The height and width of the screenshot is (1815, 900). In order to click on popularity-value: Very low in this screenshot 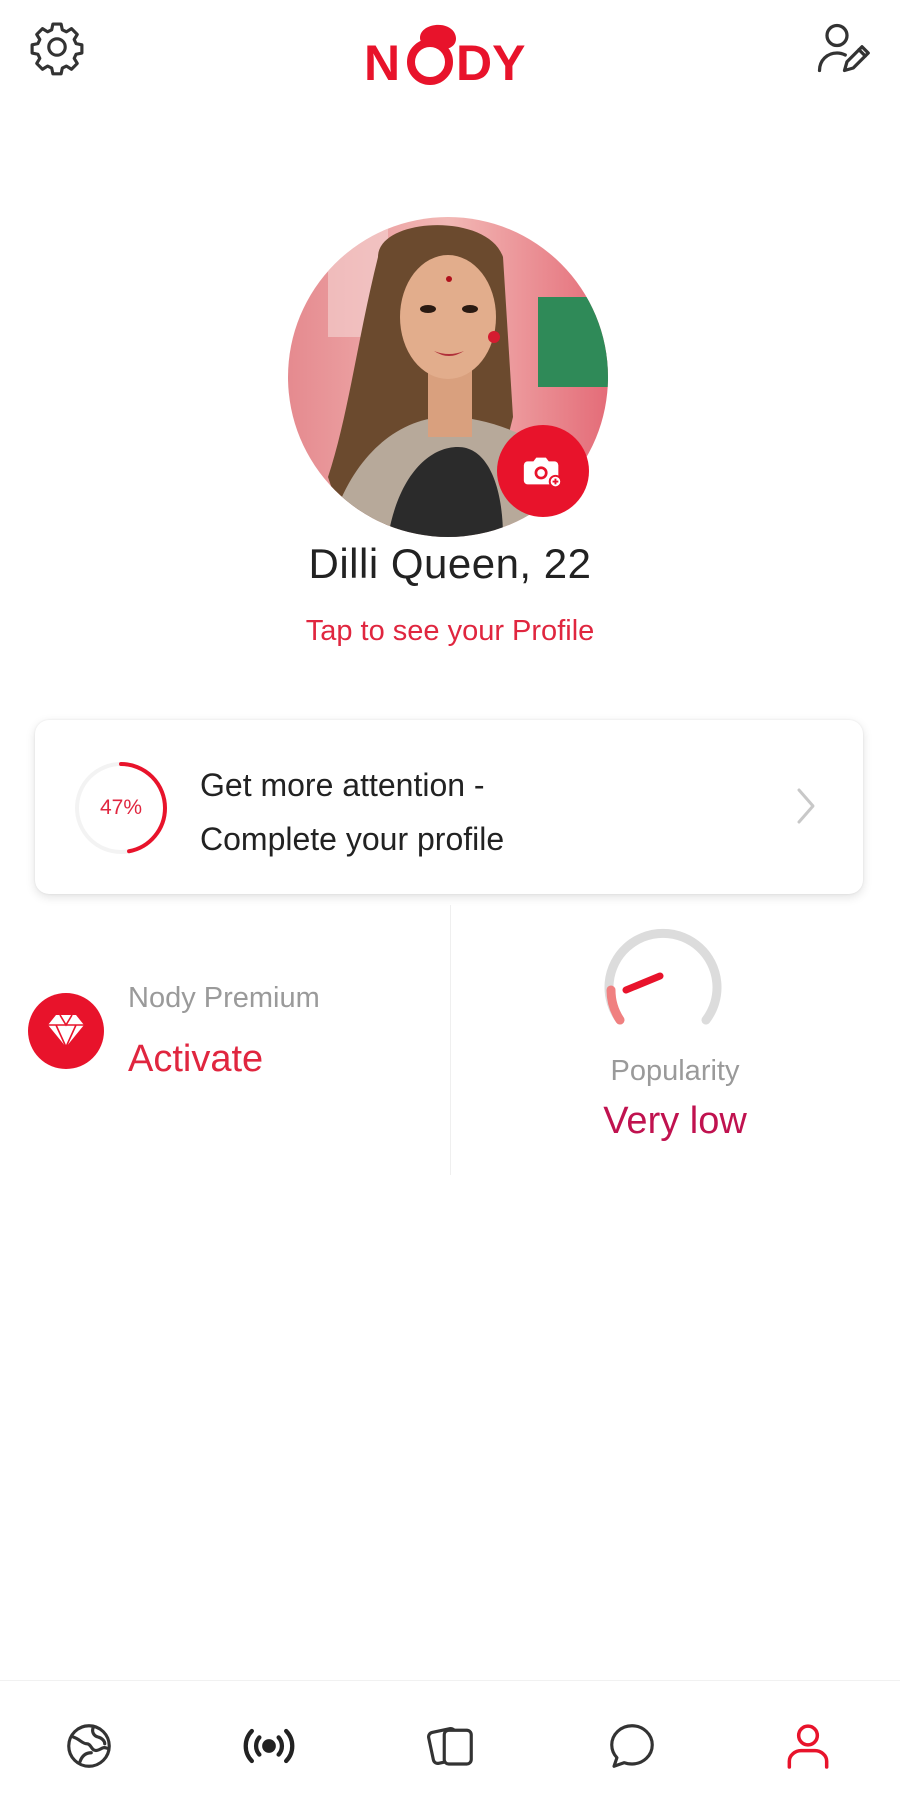, I will do `click(675, 1121)`.